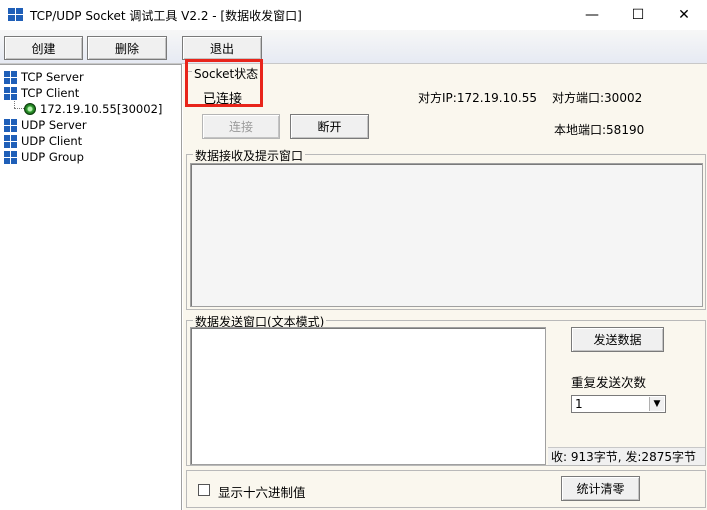 Image resolution: width=707 pixels, height=510 pixels. I want to click on tree-item-tcp-client: TCP Client, so click(41, 93).